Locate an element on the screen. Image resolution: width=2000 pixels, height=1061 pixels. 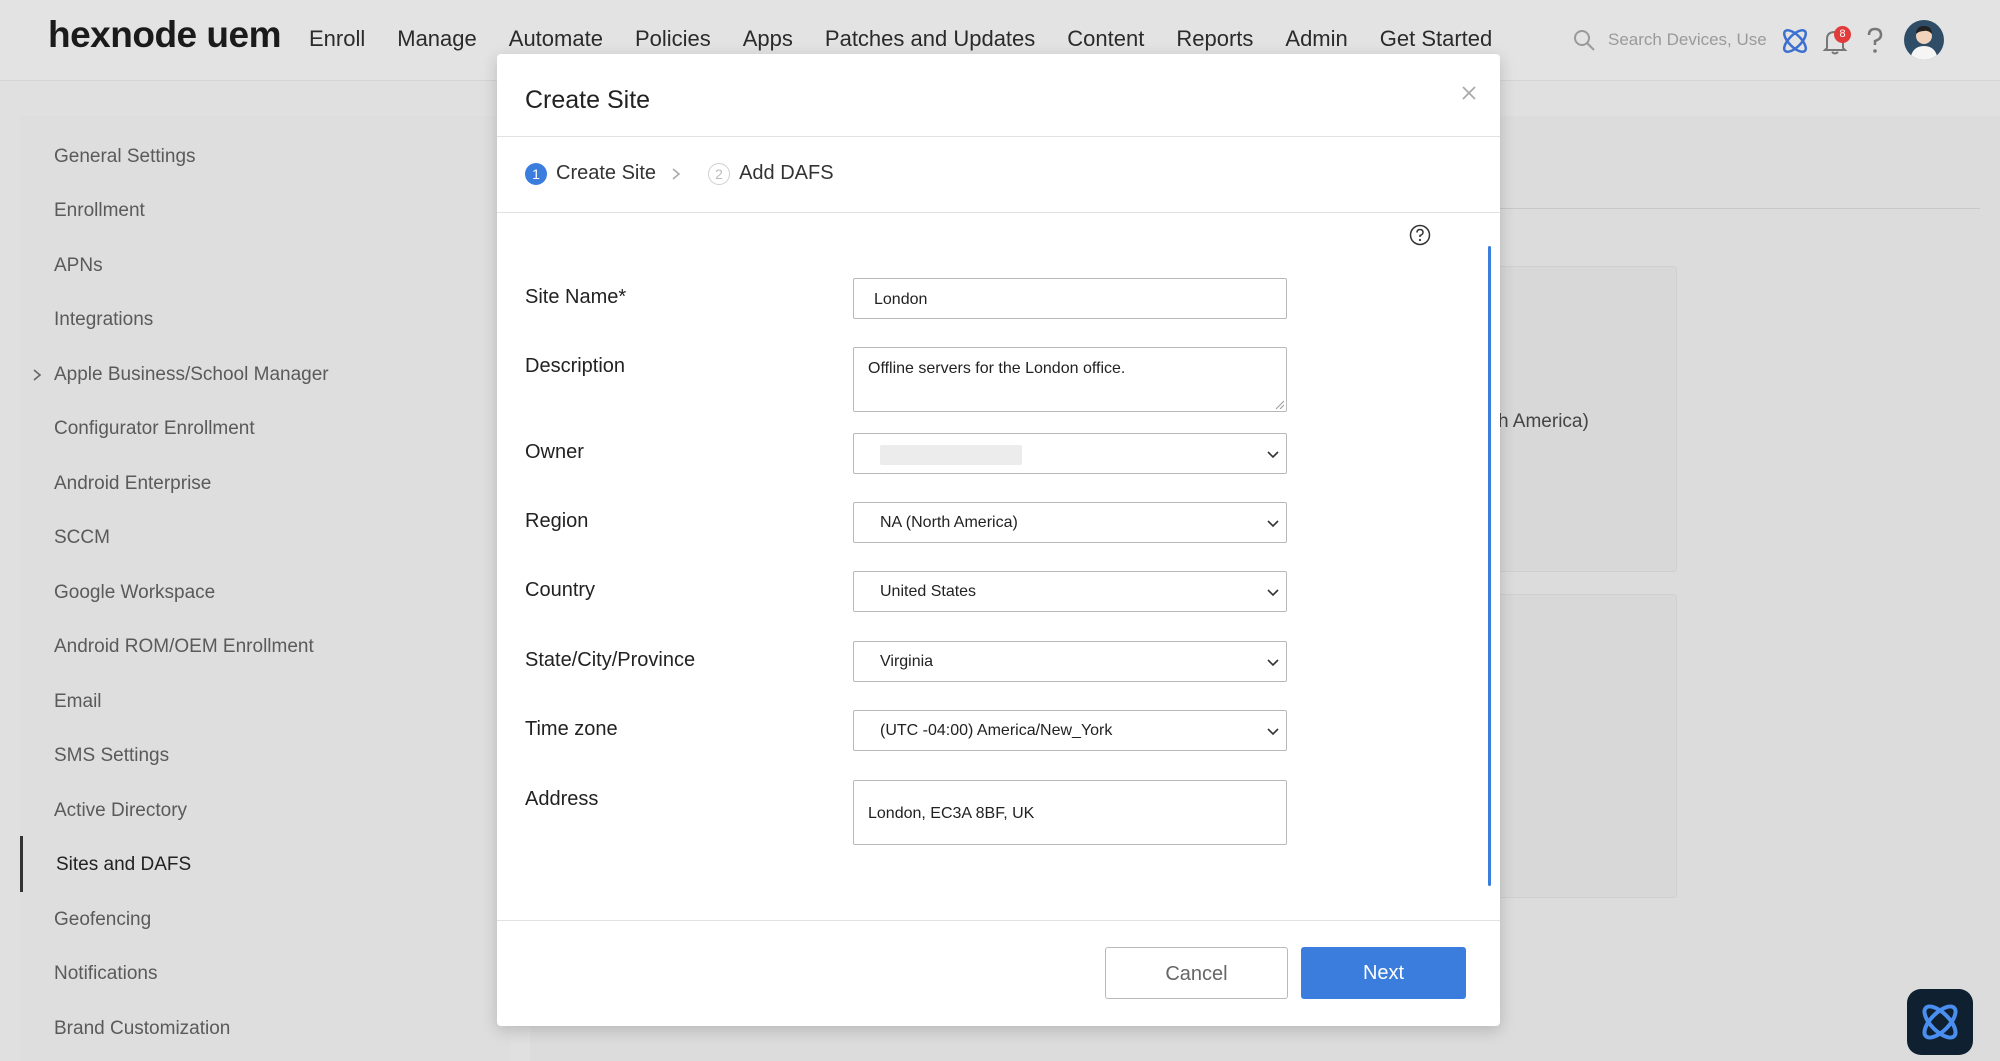
sidebar-item-integrations: Integrations is located at coordinates (103, 320).